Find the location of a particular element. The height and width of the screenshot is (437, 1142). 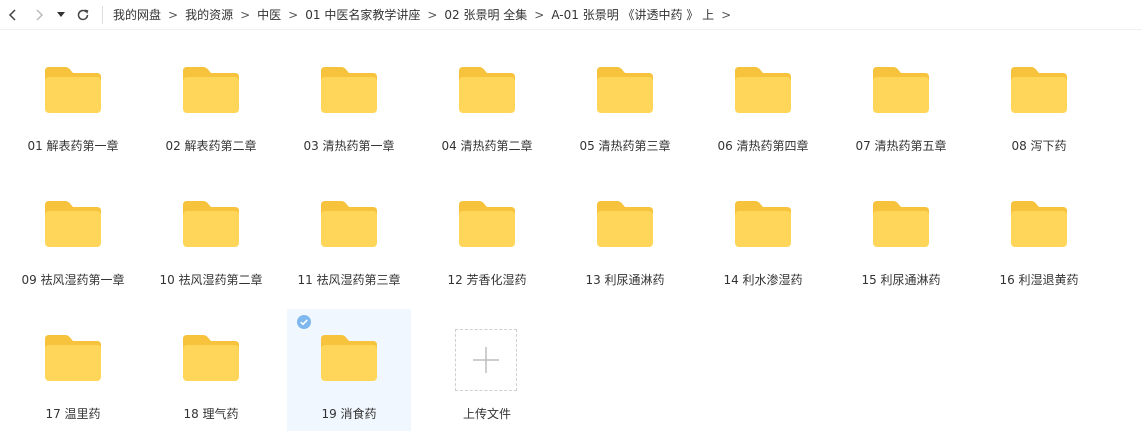

folder-item: 01 解表药第一章 is located at coordinates (73, 102).